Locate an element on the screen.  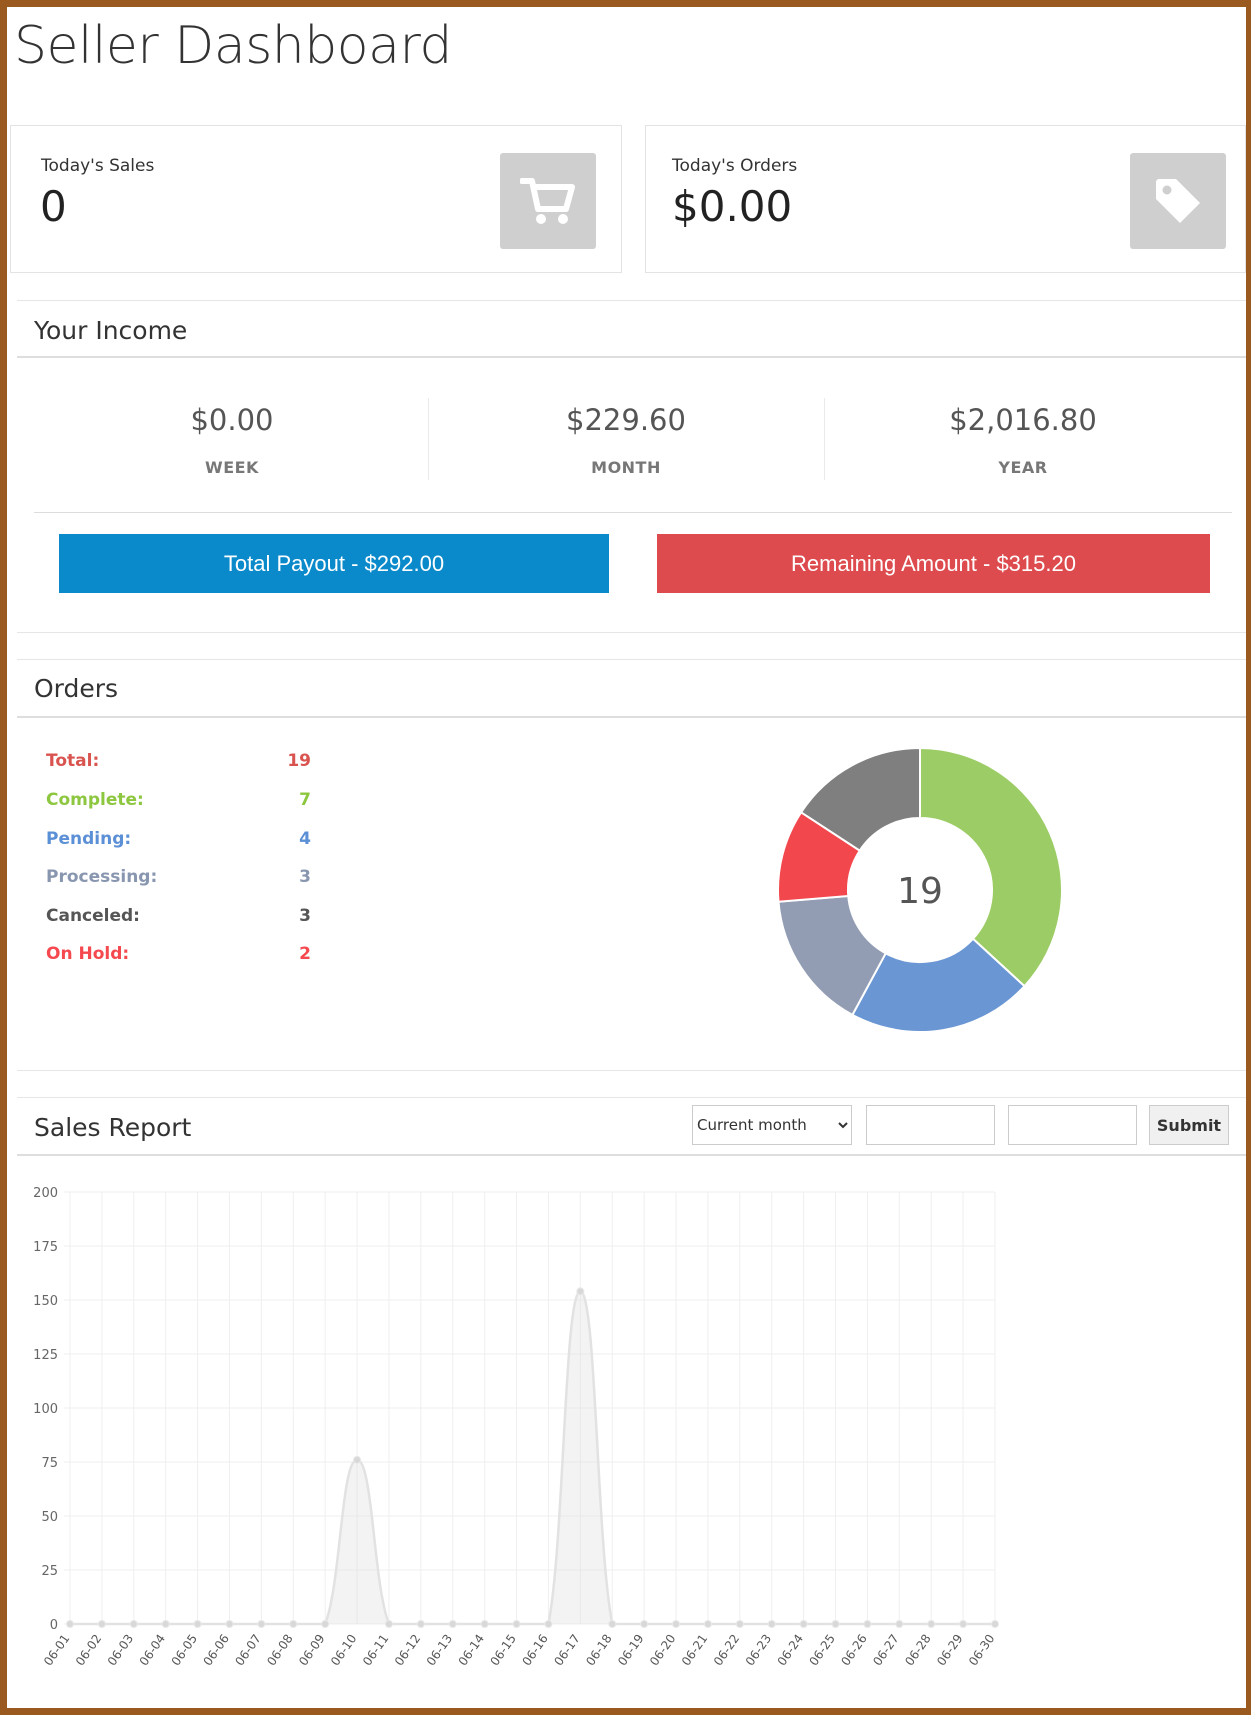
end-date-input is located at coordinates (1072, 1125).